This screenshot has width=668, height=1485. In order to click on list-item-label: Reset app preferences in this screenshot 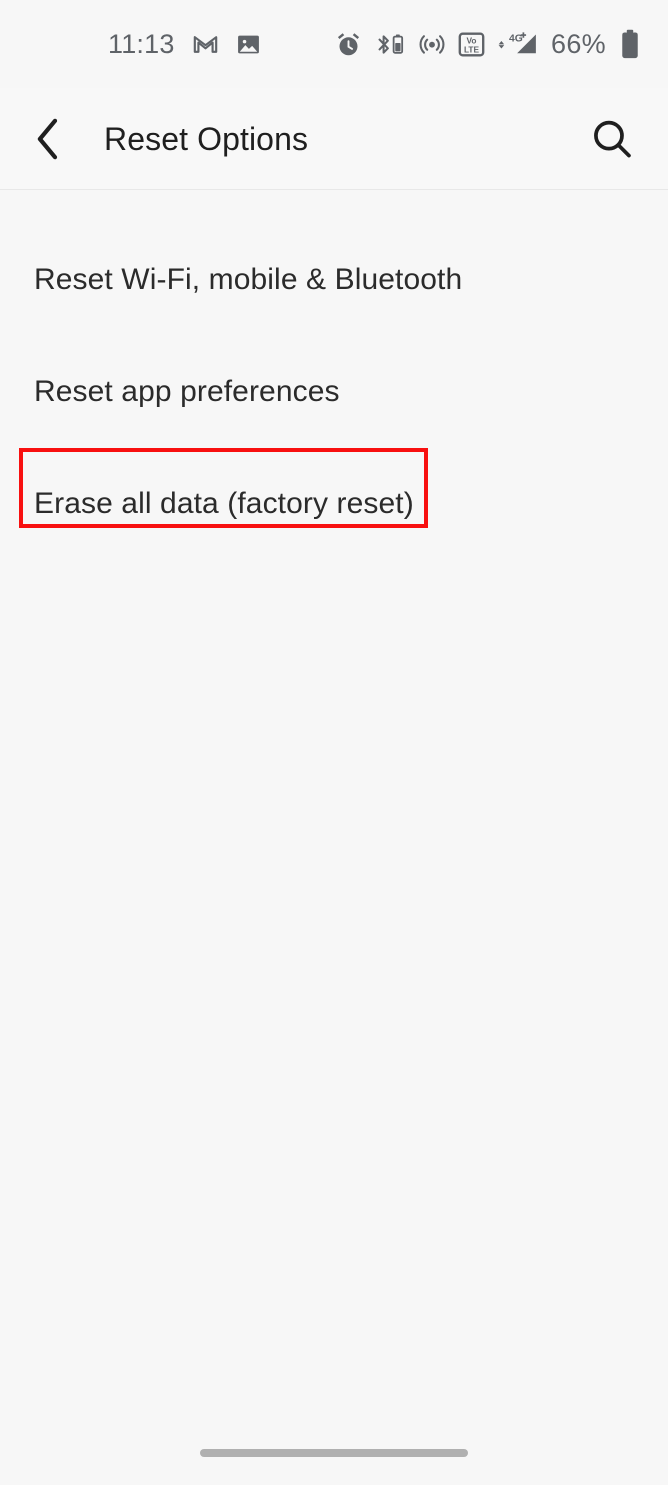, I will do `click(187, 391)`.